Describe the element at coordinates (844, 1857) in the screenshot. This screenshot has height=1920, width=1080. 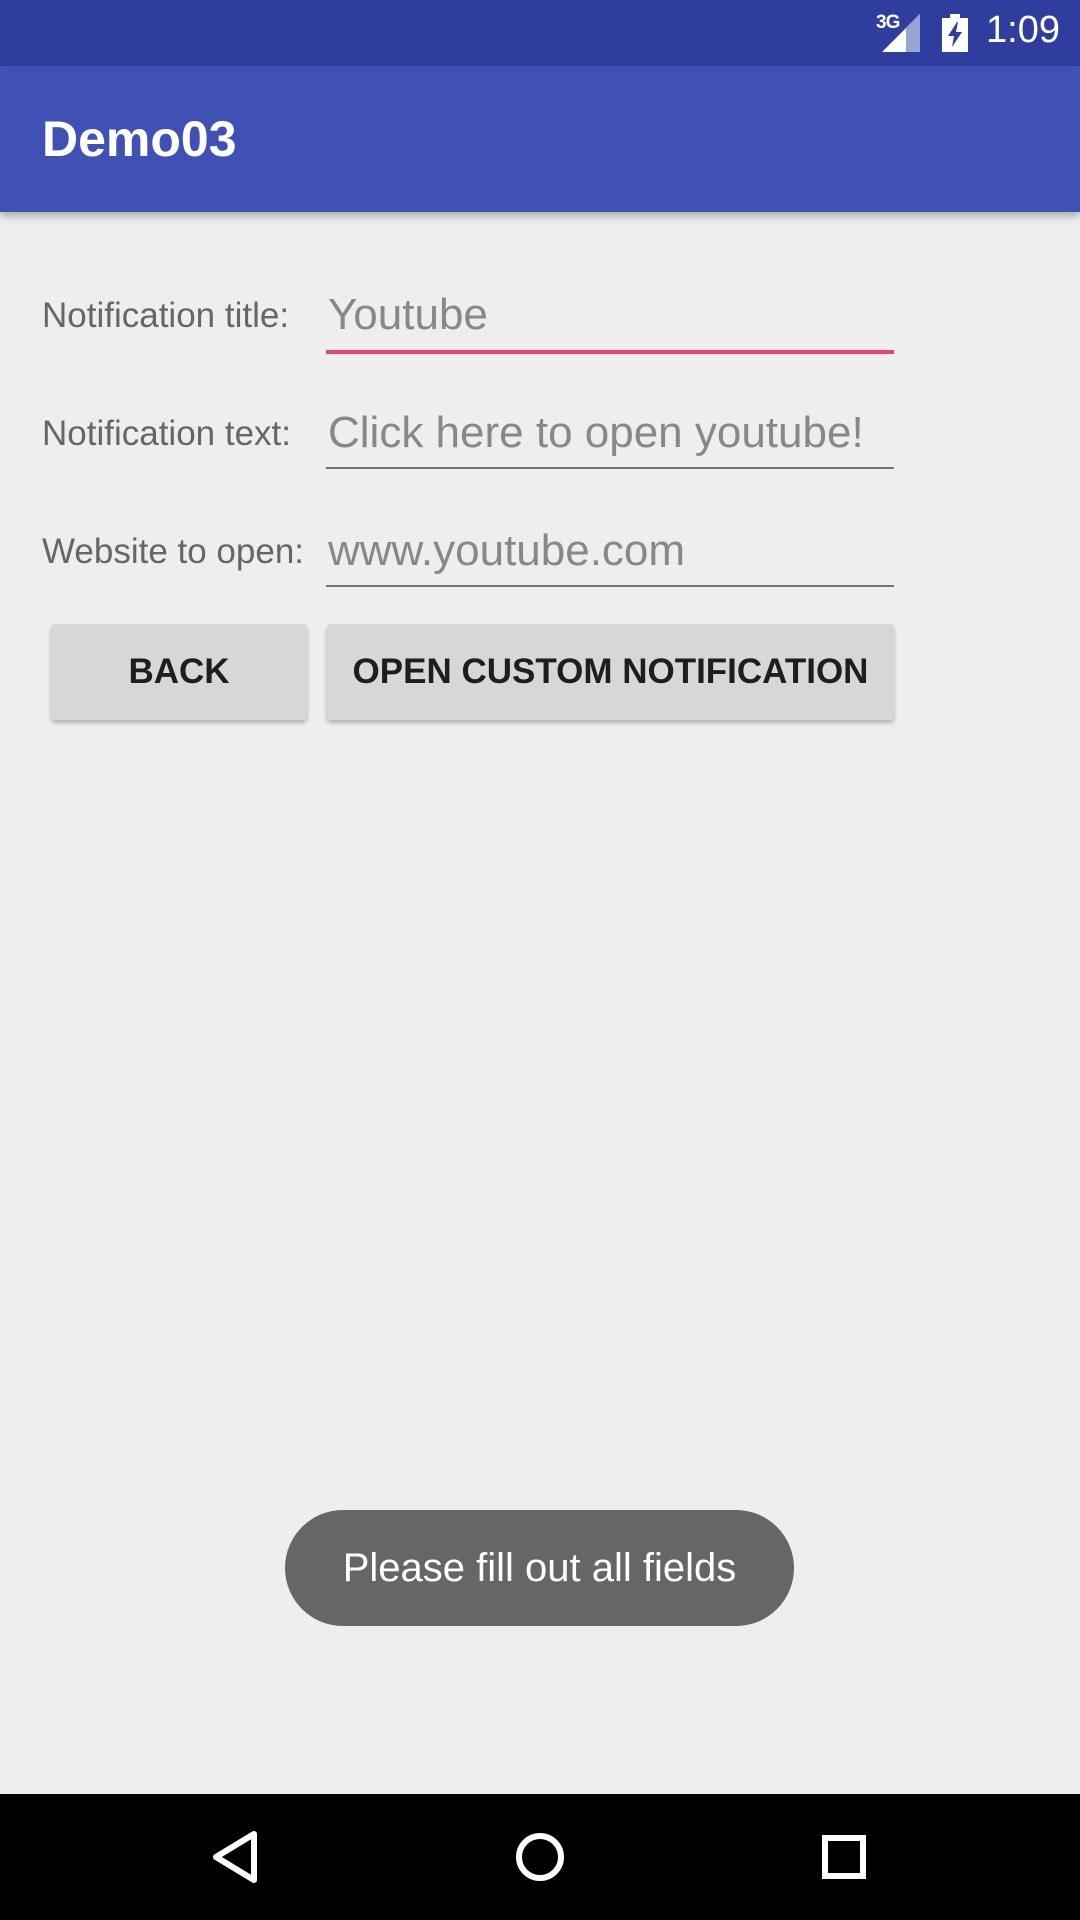
I see `recents-square-icon` at that location.